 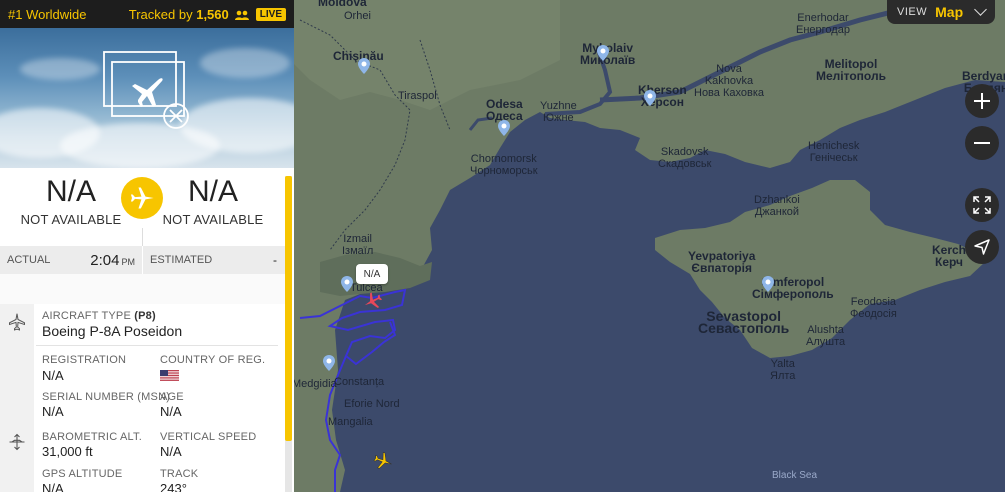 I want to click on zoom-in-button, so click(x=982, y=101).